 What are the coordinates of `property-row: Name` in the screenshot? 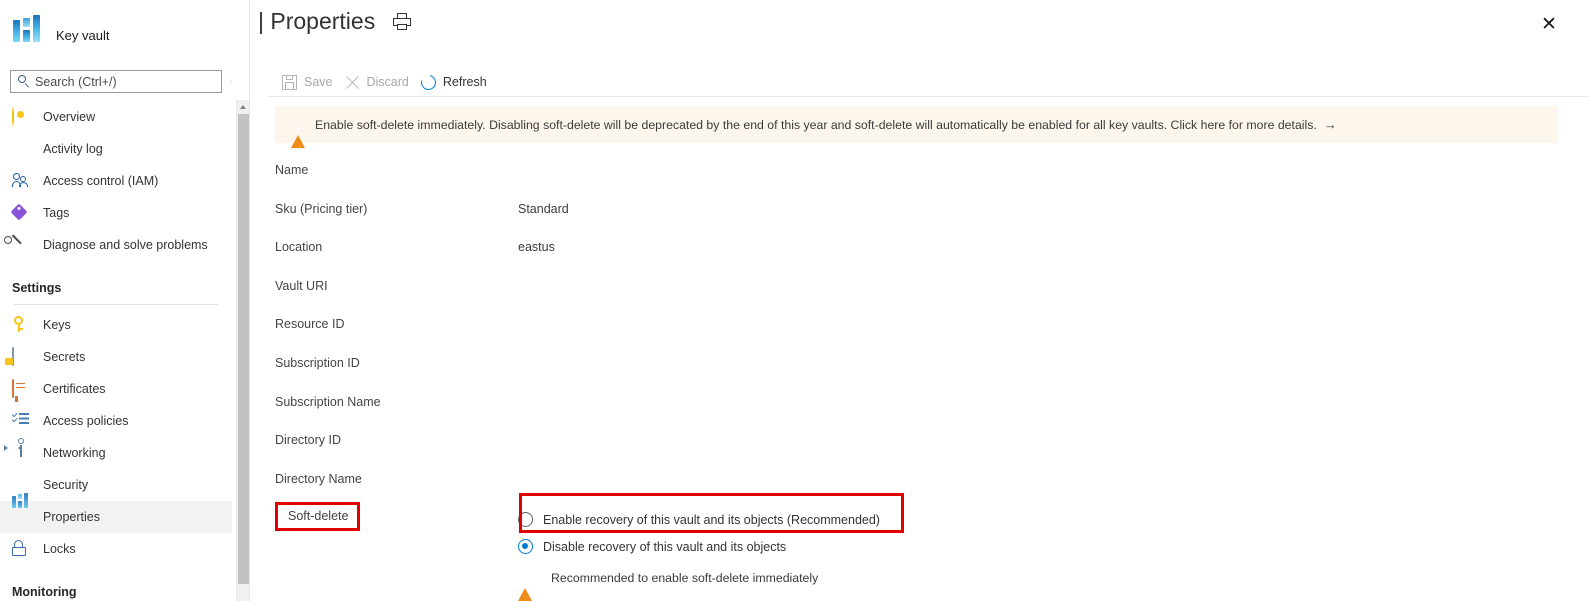 It's located at (925, 177).